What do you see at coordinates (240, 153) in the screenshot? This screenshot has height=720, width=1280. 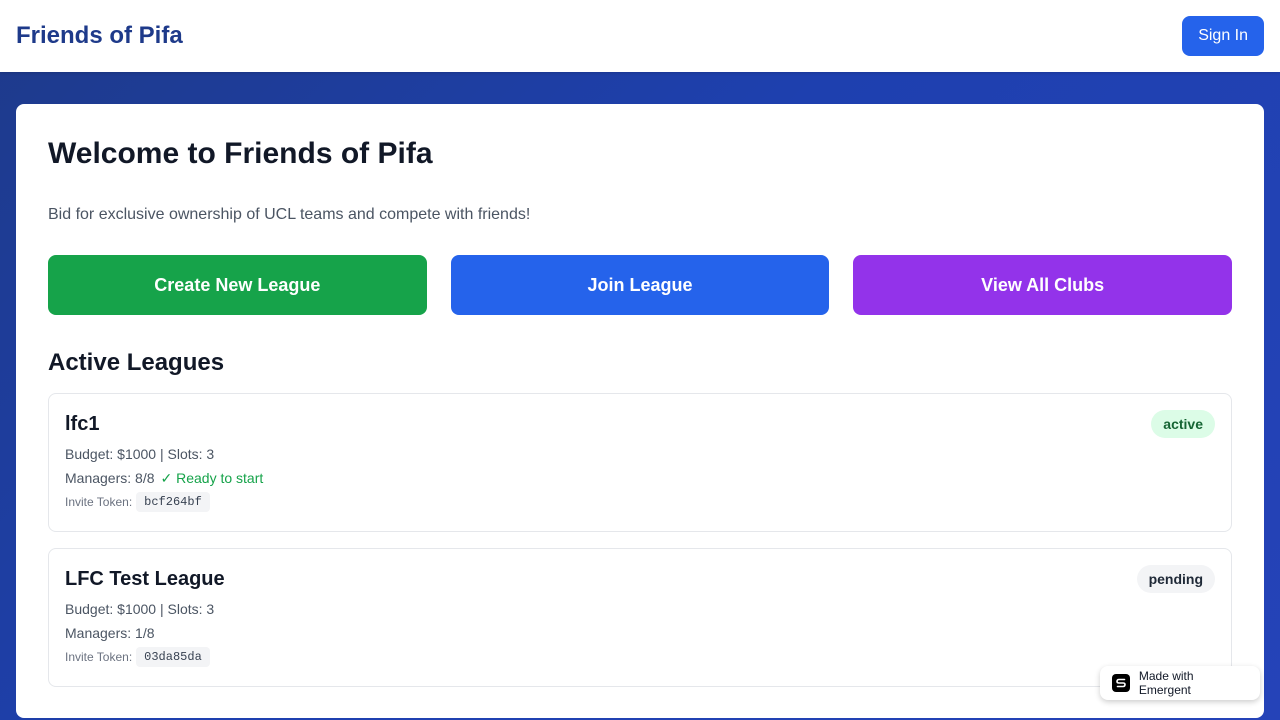 I see `page-title: Welcome to Friends of Pifa` at bounding box center [240, 153].